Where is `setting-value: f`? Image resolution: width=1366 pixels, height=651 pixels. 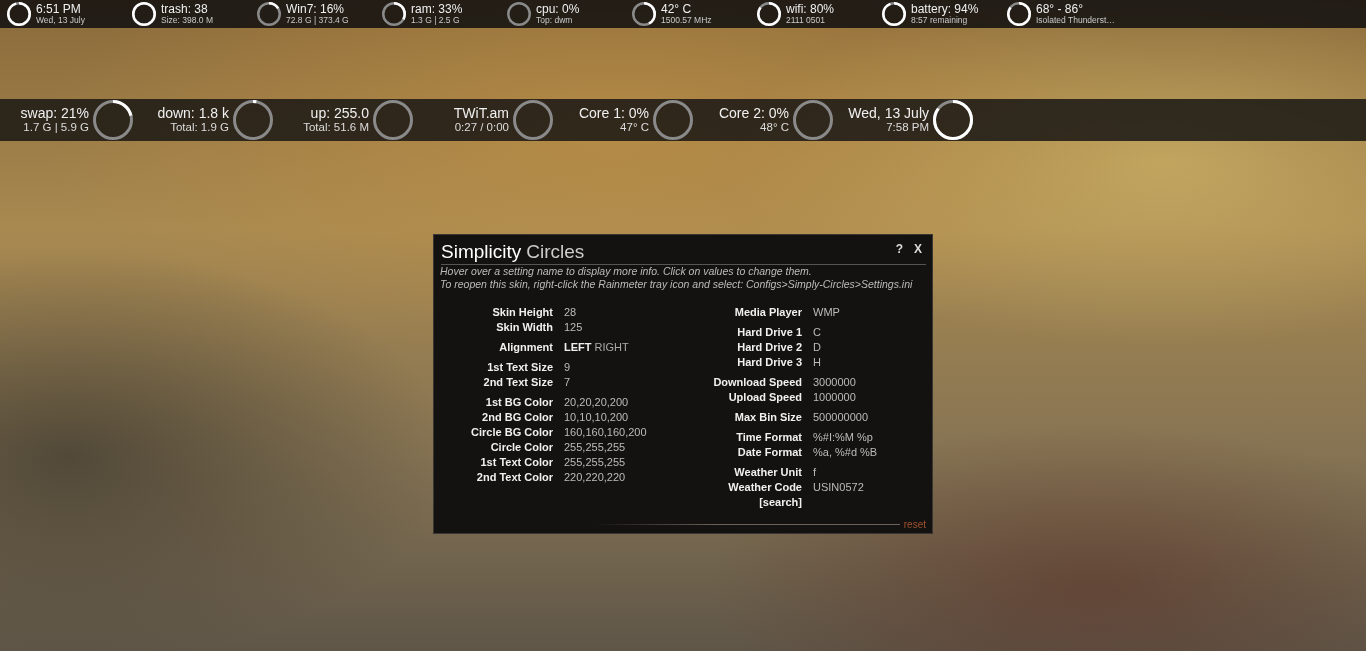 setting-value: f is located at coordinates (815, 471).